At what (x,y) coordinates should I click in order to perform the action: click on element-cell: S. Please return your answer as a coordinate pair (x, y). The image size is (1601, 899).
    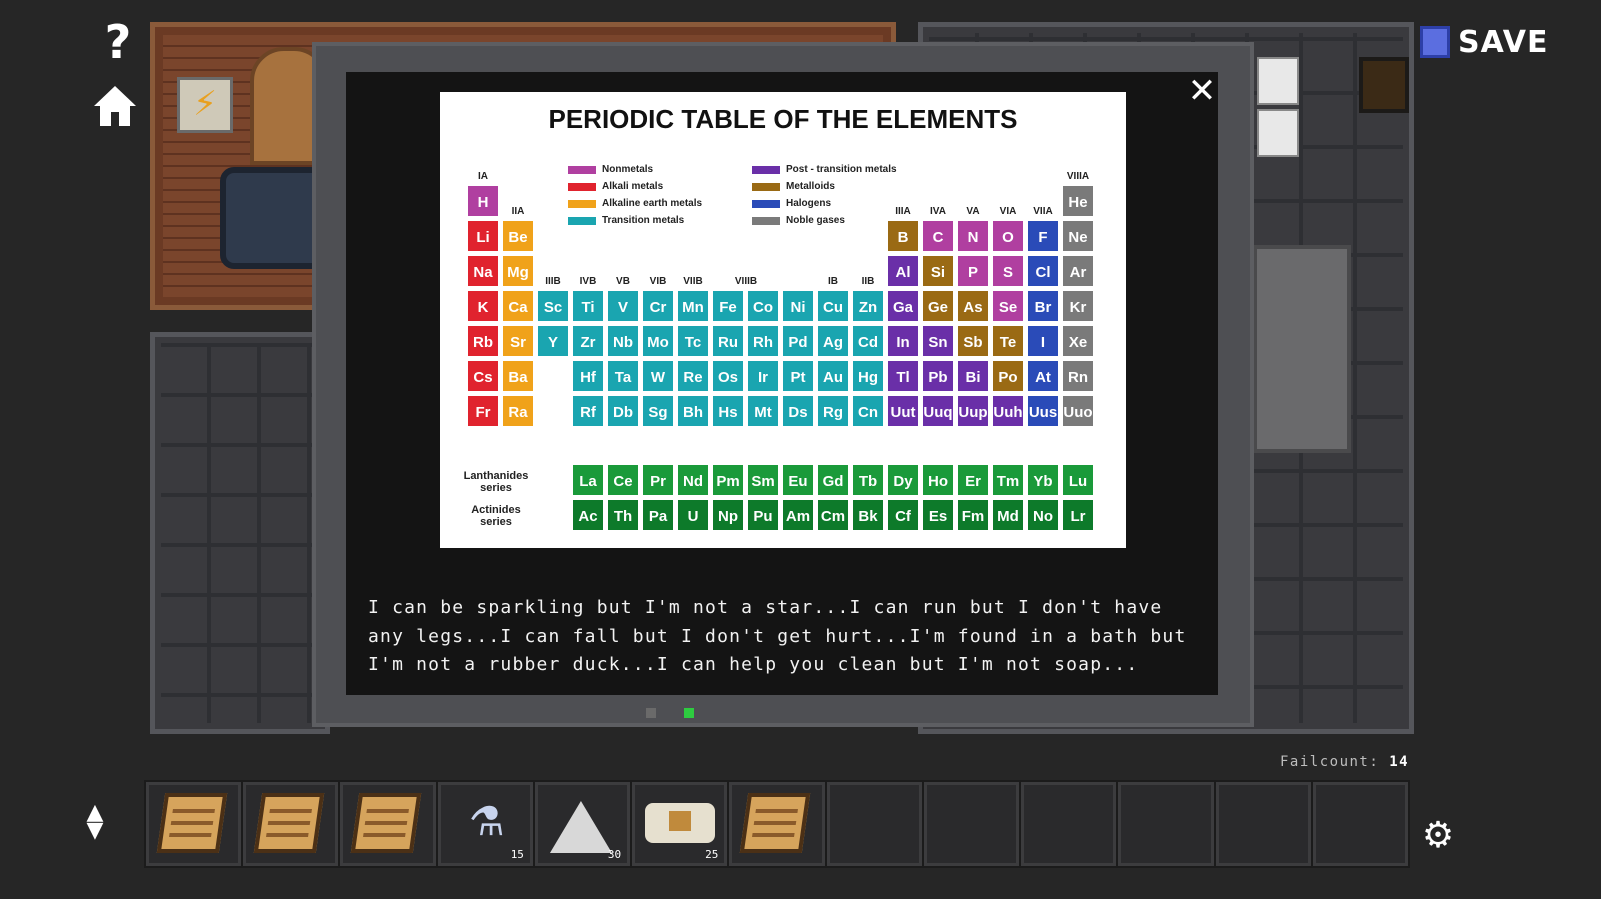
    Looking at the image, I should click on (1008, 271).